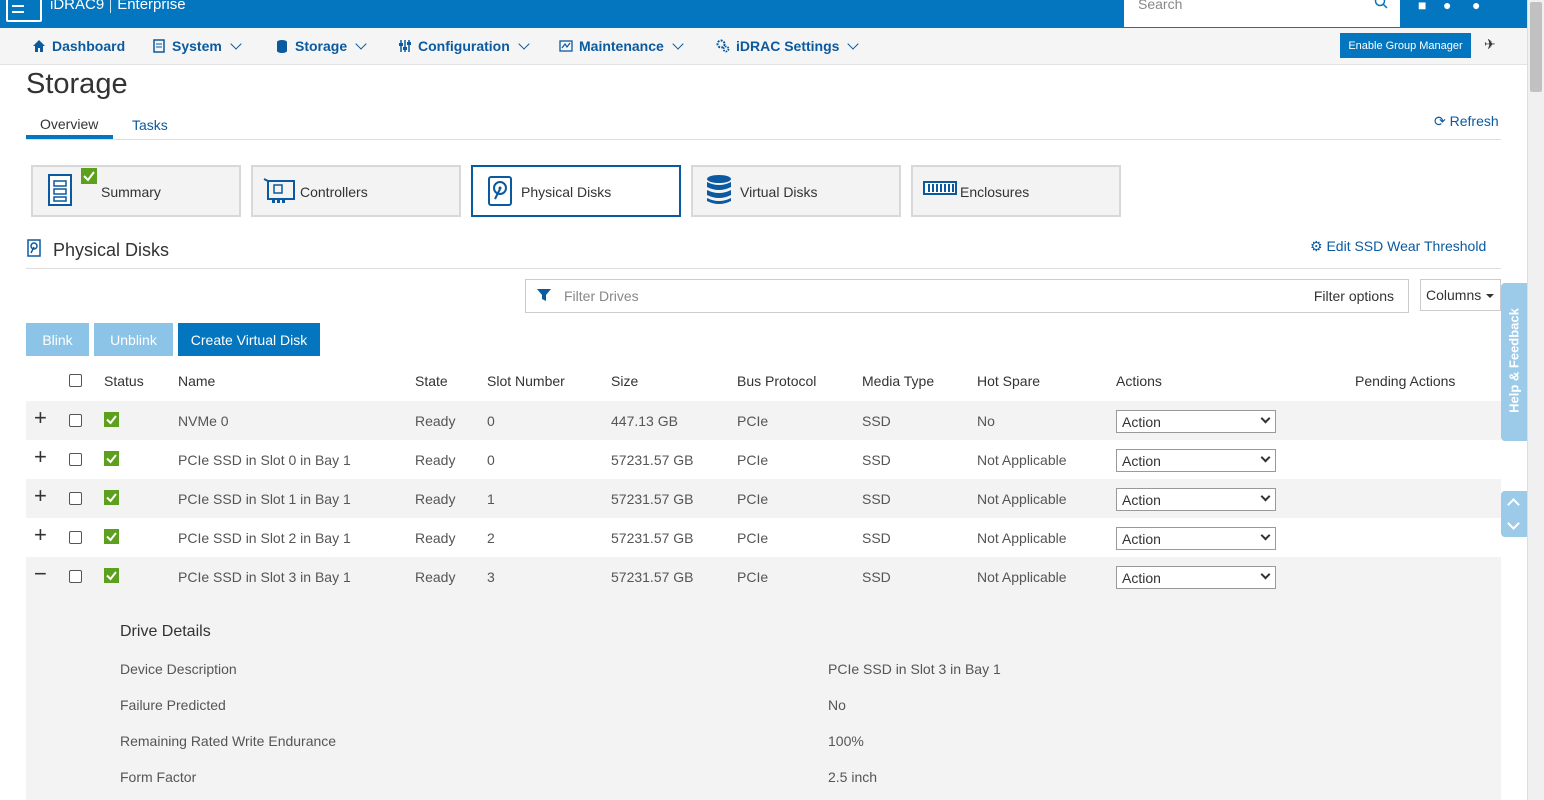 The image size is (1544, 800). What do you see at coordinates (78, 46) in the screenshot?
I see `nav-dashboard: Dashboard` at bounding box center [78, 46].